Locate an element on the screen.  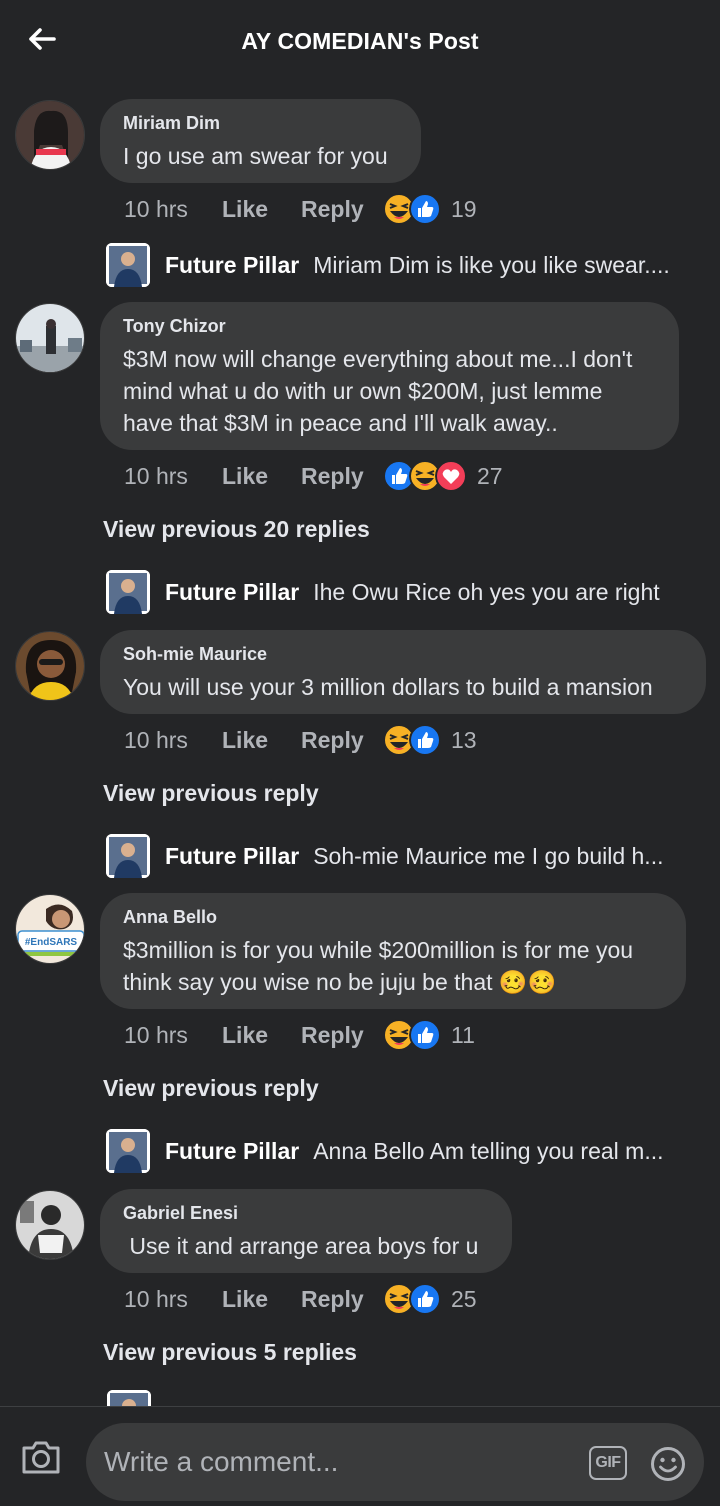
comment-composer: GIF is located at coordinates (360, 1456).